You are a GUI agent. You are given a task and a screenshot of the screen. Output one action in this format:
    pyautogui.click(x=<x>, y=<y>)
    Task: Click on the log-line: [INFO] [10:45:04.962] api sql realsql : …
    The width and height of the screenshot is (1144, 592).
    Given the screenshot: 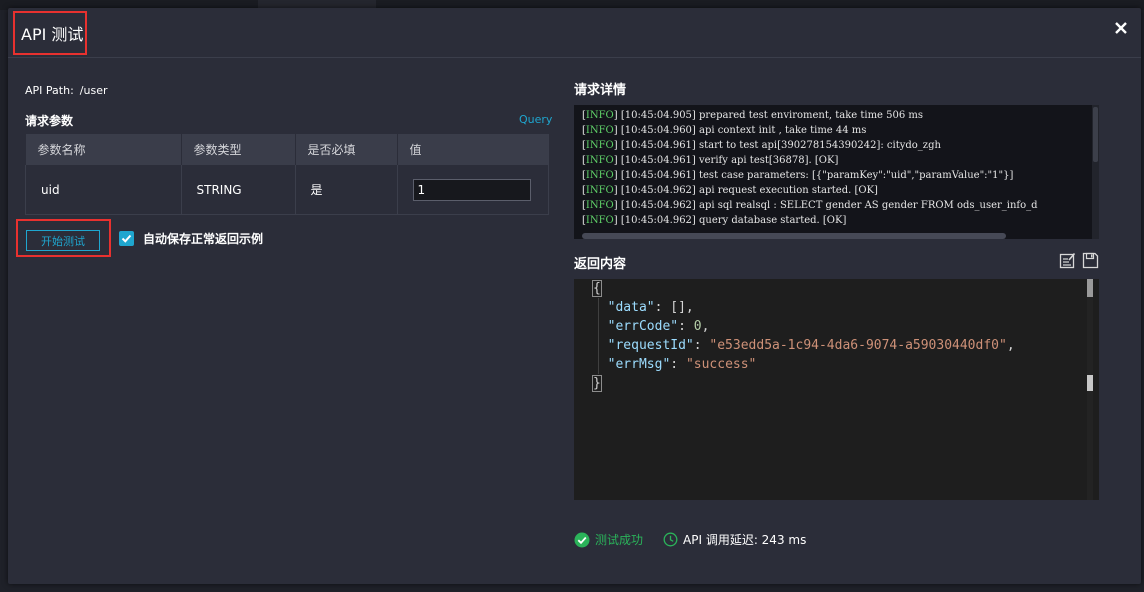 What is the action you would take?
    pyautogui.click(x=810, y=205)
    